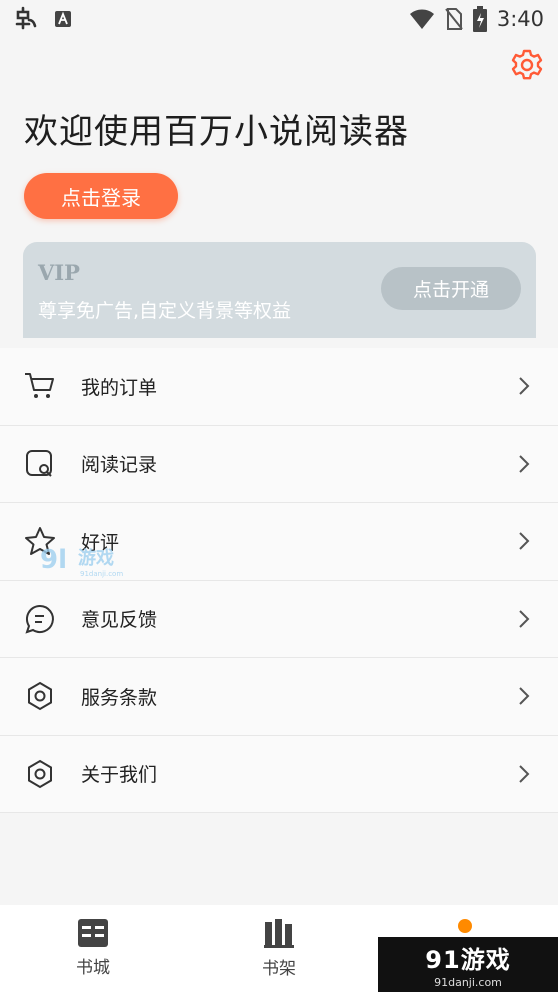  Describe the element at coordinates (100, 542) in the screenshot. I see `menu-item-label: 好评` at that location.